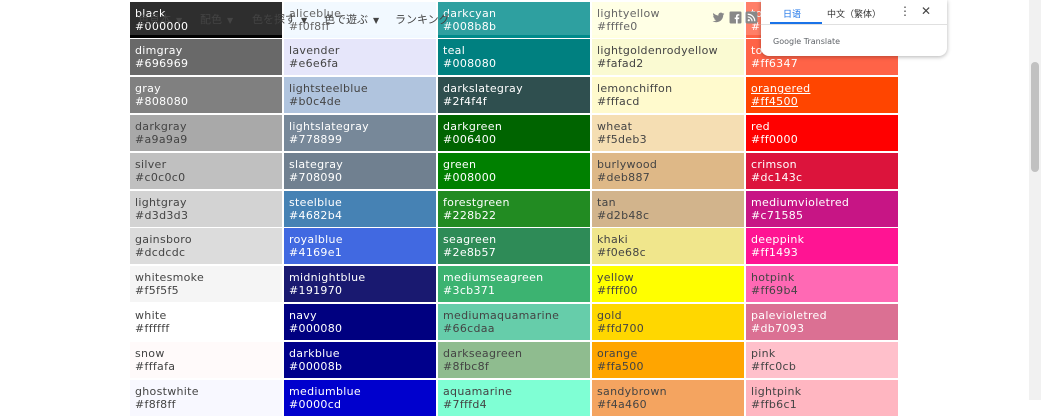 This screenshot has width=1041, height=416. What do you see at coordinates (316, 291) in the screenshot?
I see `color-hex: #191970` at bounding box center [316, 291].